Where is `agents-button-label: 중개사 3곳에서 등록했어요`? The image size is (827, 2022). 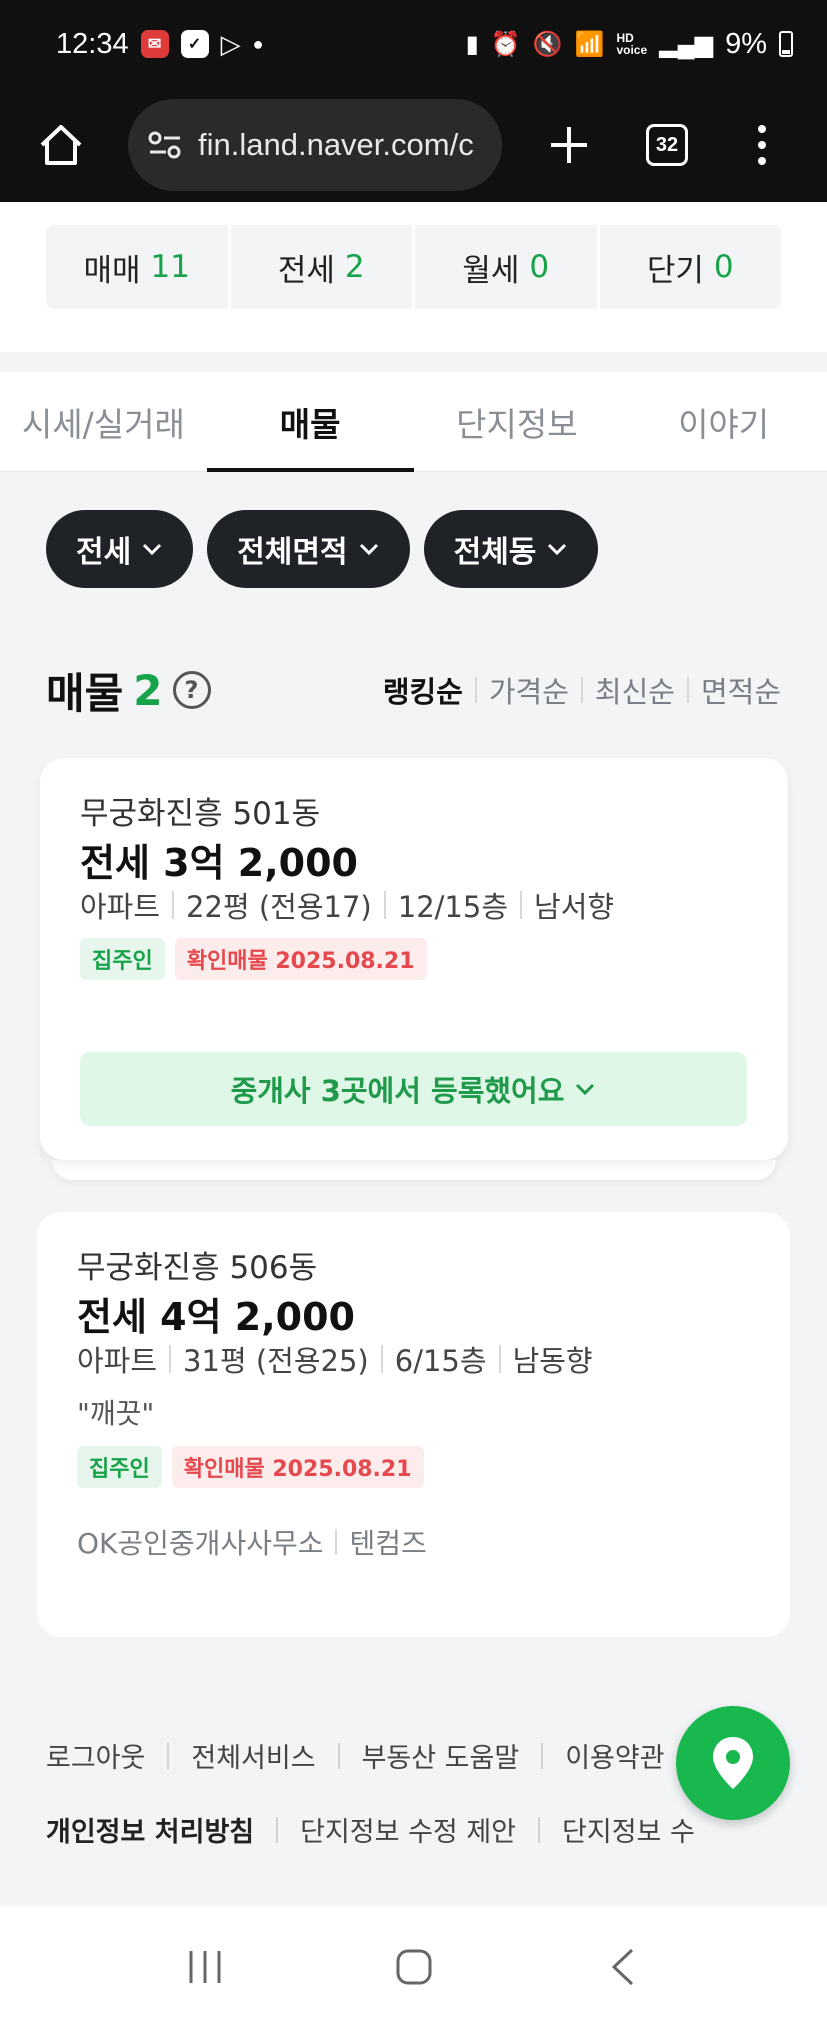
agents-button-label: 중개사 3곳에서 등록했어요 is located at coordinates (397, 1091).